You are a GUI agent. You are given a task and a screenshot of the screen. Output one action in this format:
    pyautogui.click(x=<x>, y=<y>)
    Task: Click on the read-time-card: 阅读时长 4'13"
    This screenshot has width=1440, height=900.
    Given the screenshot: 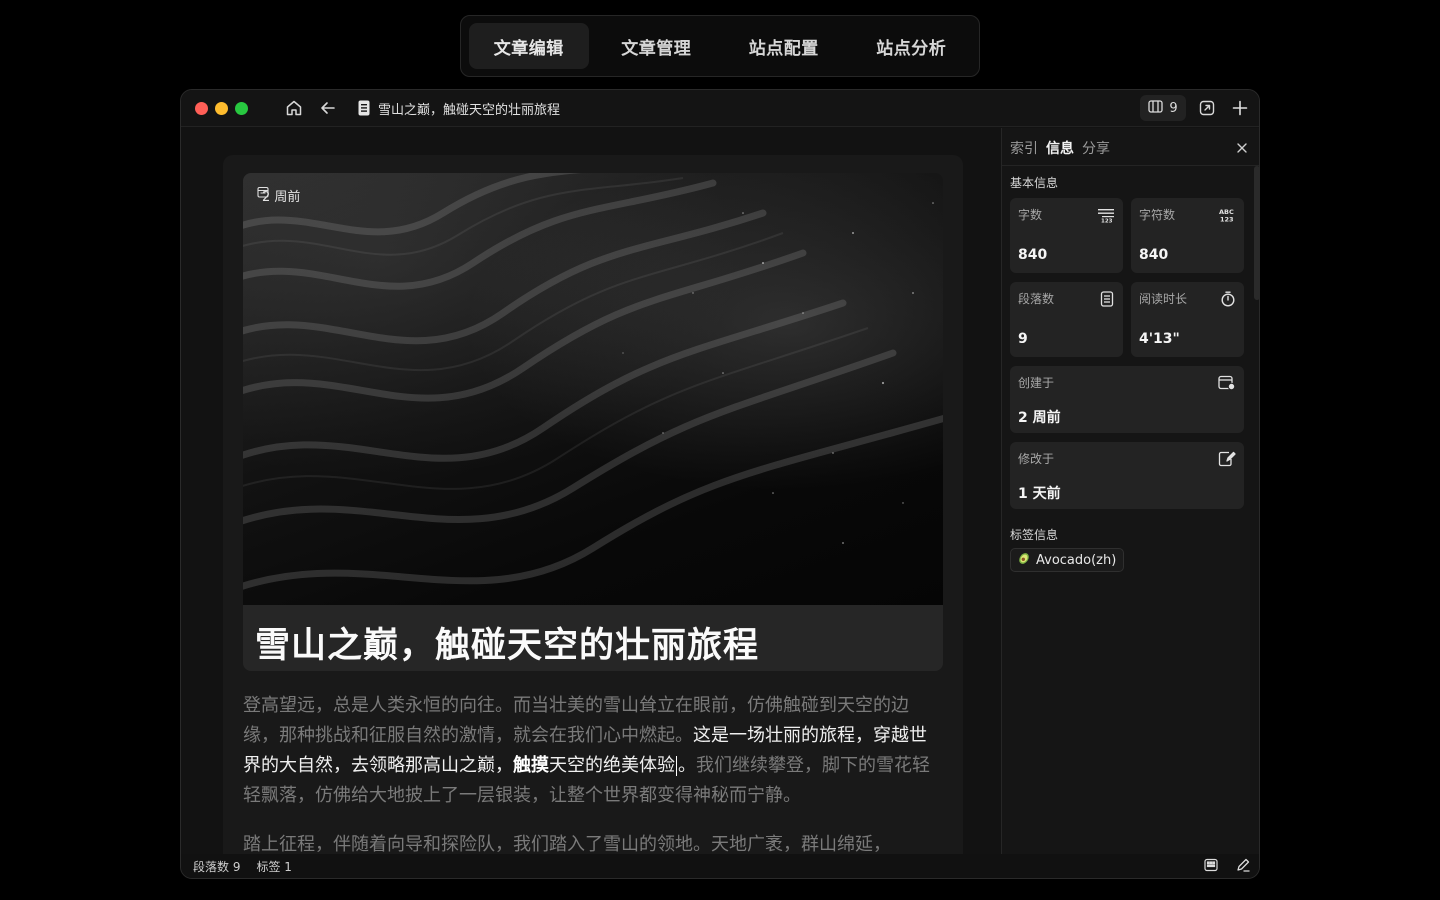 What is the action you would take?
    pyautogui.click(x=1187, y=319)
    